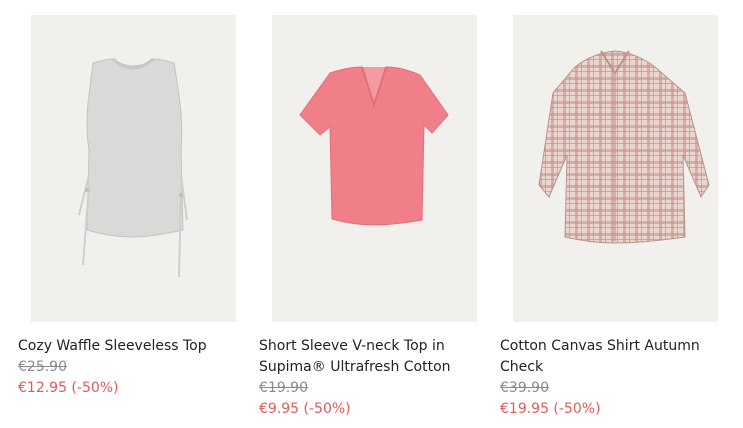 This screenshot has width=743, height=428. What do you see at coordinates (42, 367) in the screenshot?
I see `original-price: €25.90` at bounding box center [42, 367].